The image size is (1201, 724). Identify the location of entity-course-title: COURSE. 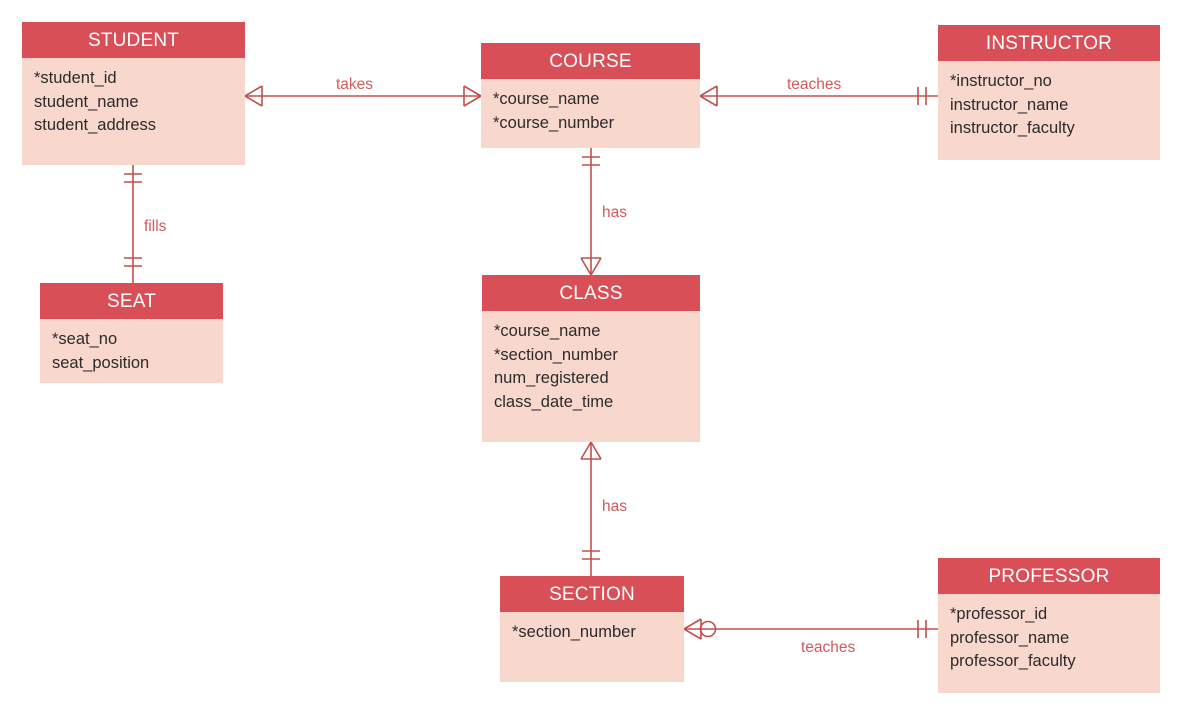
(590, 61).